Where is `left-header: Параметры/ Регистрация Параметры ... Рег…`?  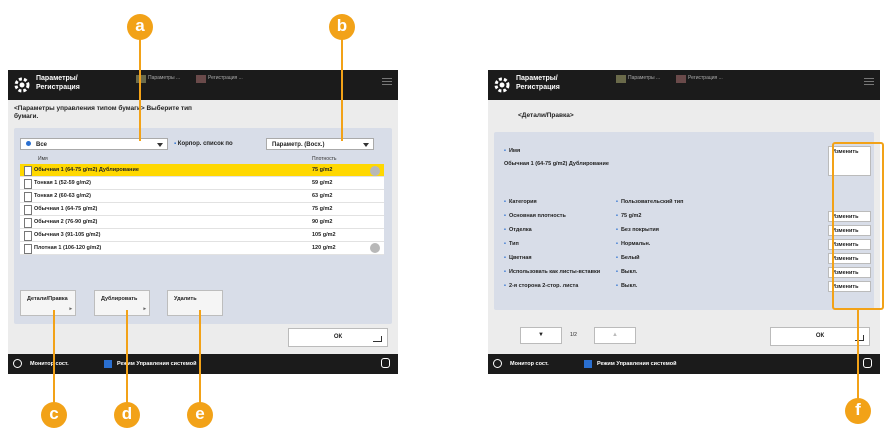 left-header: Параметры/ Регистрация Параметры ... Рег… is located at coordinates (203, 85).